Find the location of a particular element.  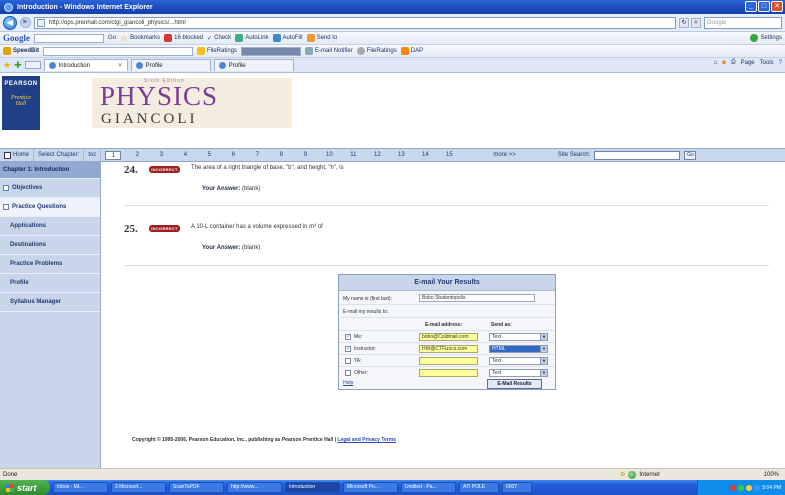

fileratings-button-2: FileRatings is located at coordinates (376, 51).